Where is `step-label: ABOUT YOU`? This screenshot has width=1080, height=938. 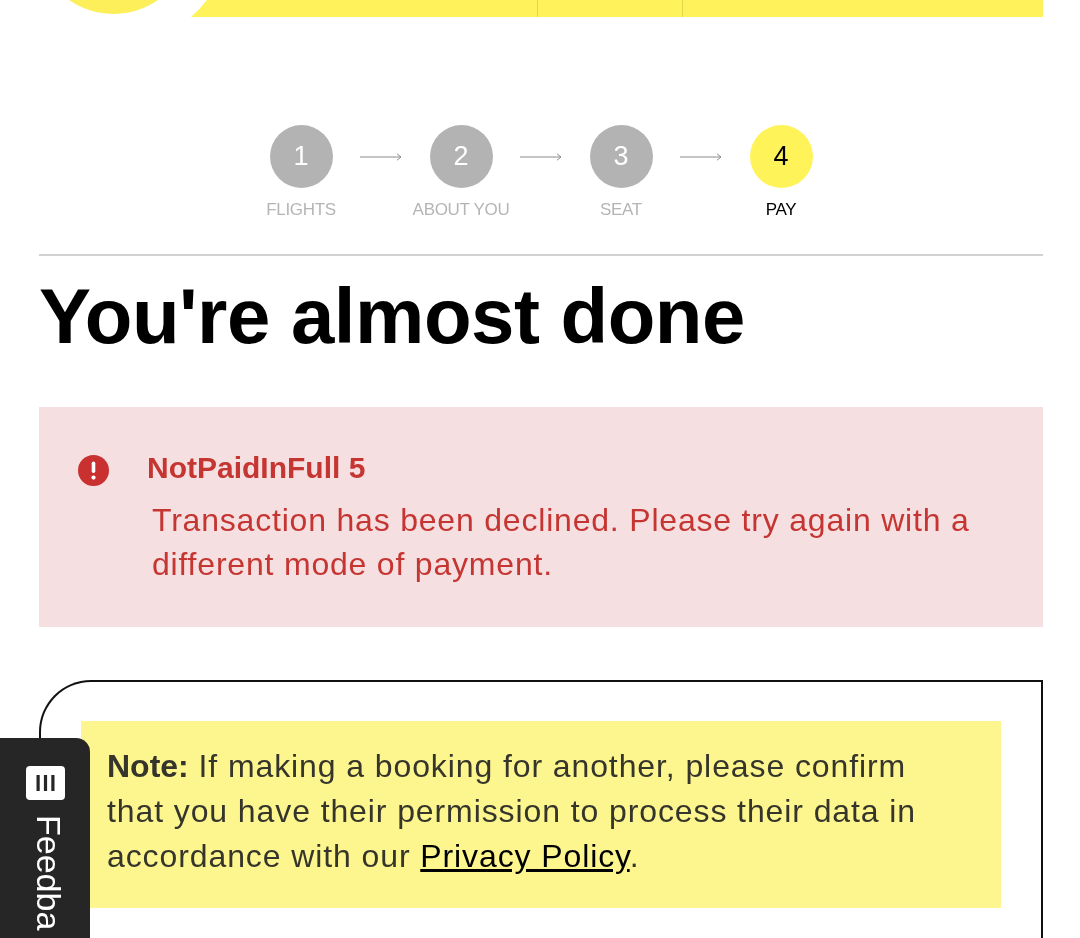 step-label: ABOUT YOU is located at coordinates (461, 210).